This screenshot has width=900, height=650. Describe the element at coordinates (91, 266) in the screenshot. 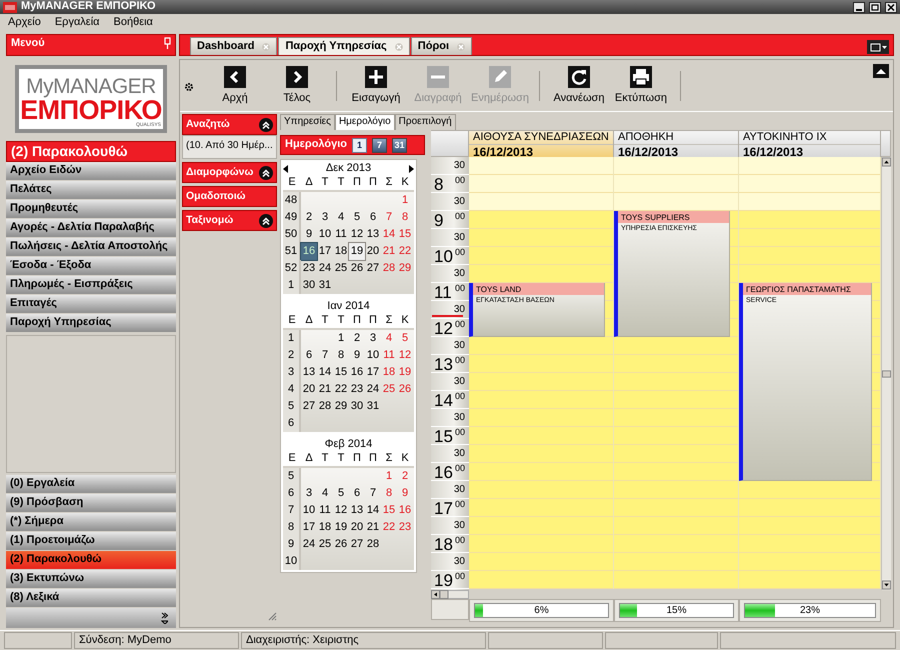

I see `sidebar-item: Έσοδα - Έξοδα` at that location.